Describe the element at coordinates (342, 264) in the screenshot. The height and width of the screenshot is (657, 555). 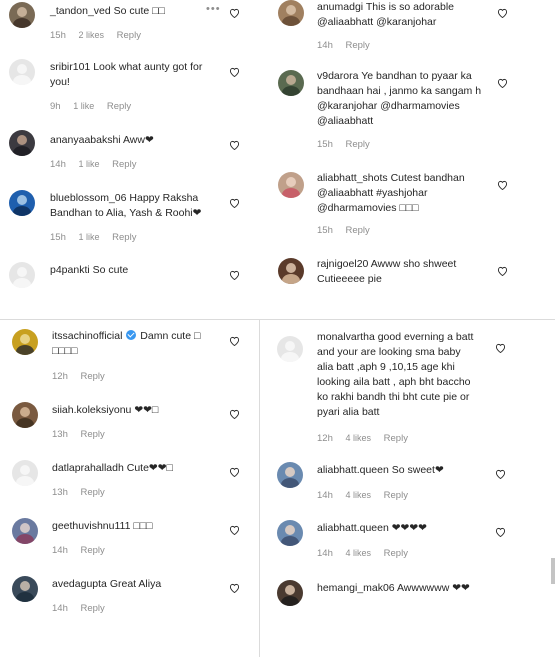
I see `comment-username: rajnigoel20` at that location.